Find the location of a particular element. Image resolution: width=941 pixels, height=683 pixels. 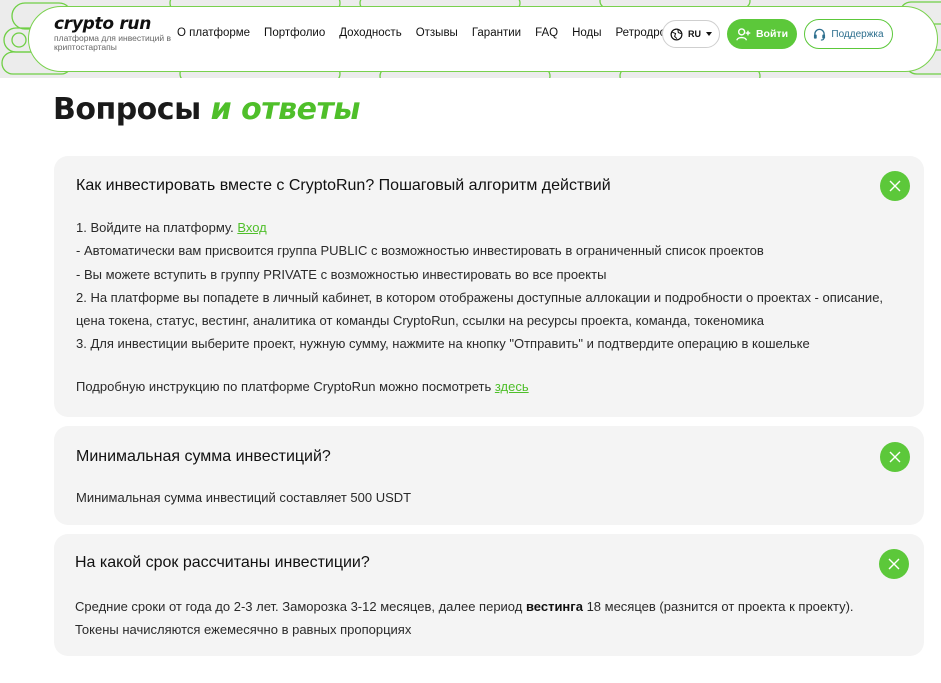

support-label: Поддержка is located at coordinates (857, 34).